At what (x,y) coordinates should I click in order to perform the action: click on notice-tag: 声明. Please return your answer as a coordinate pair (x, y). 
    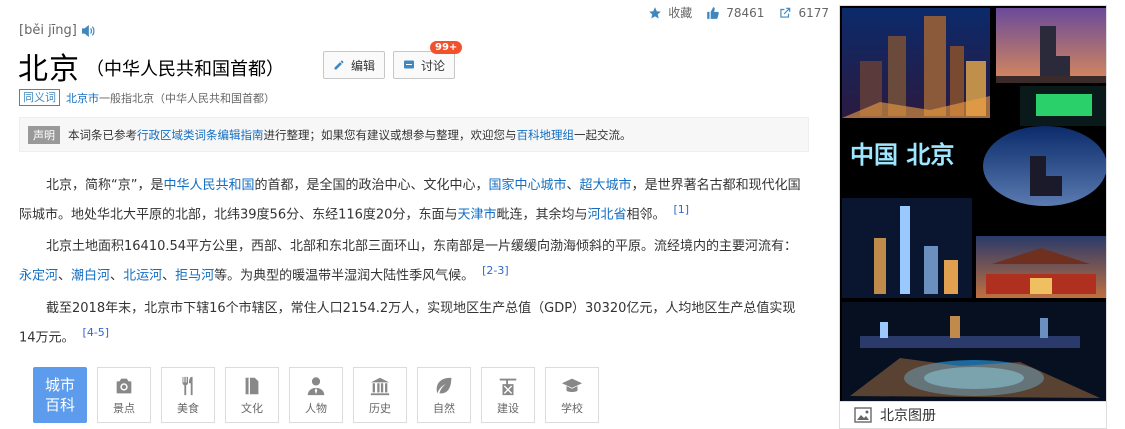
    Looking at the image, I should click on (44, 134).